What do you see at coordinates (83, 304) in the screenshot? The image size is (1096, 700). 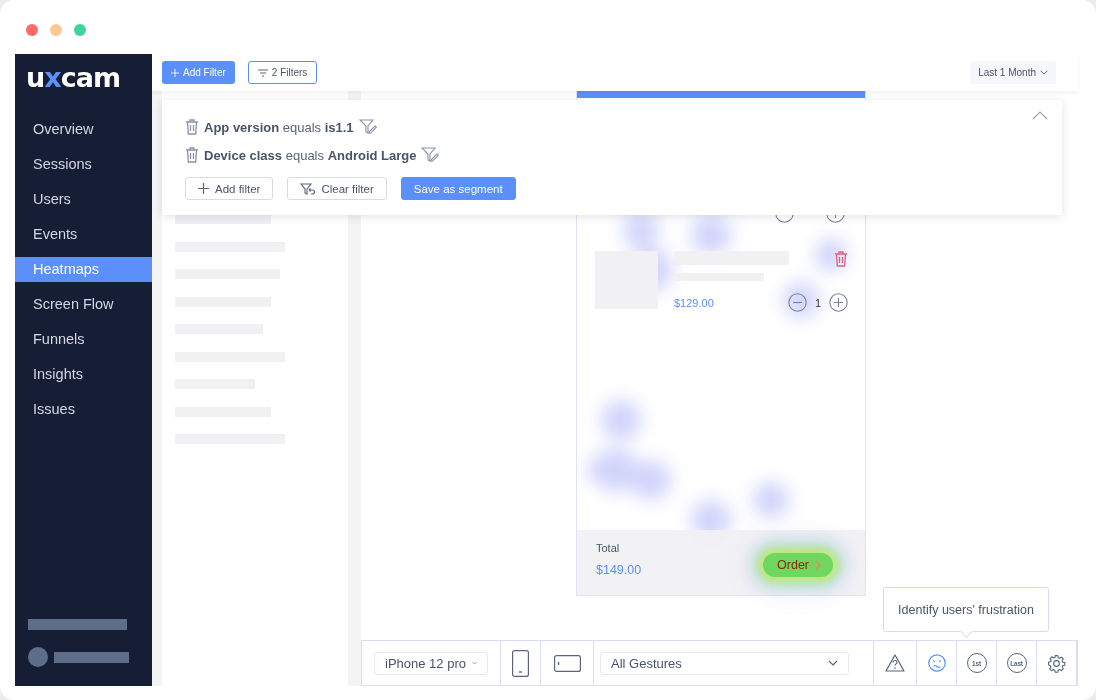 I see `nav-item: Screen Flow` at bounding box center [83, 304].